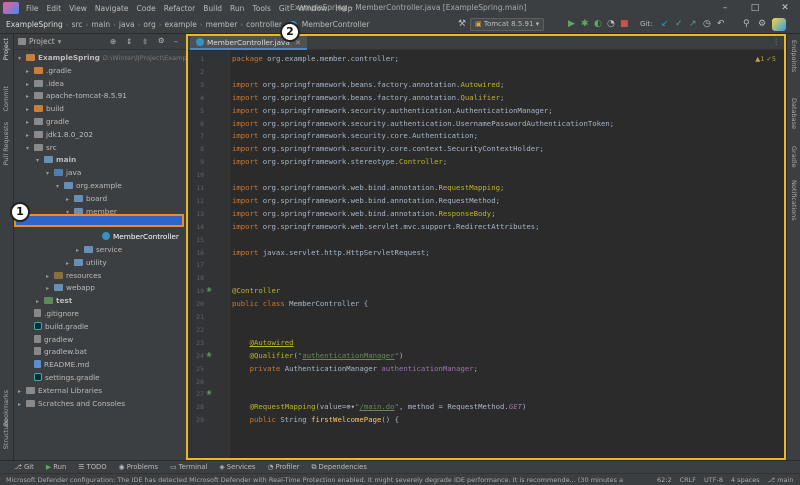 Image resolution: width=800 pixels, height=485 pixels. I want to click on endpoint-icon: ❀, so click(209, 393).